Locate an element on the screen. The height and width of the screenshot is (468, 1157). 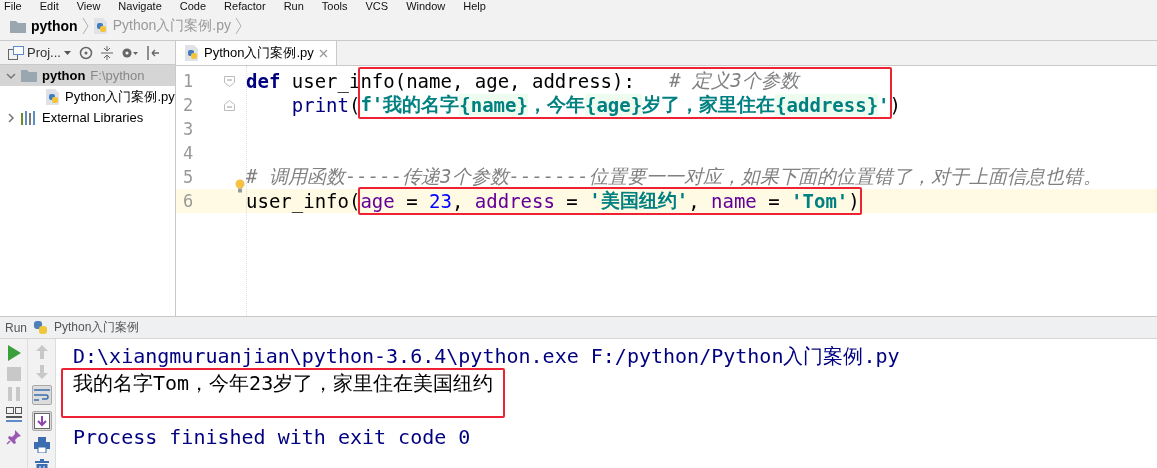
menu-item: Run is located at coordinates (293, 6).